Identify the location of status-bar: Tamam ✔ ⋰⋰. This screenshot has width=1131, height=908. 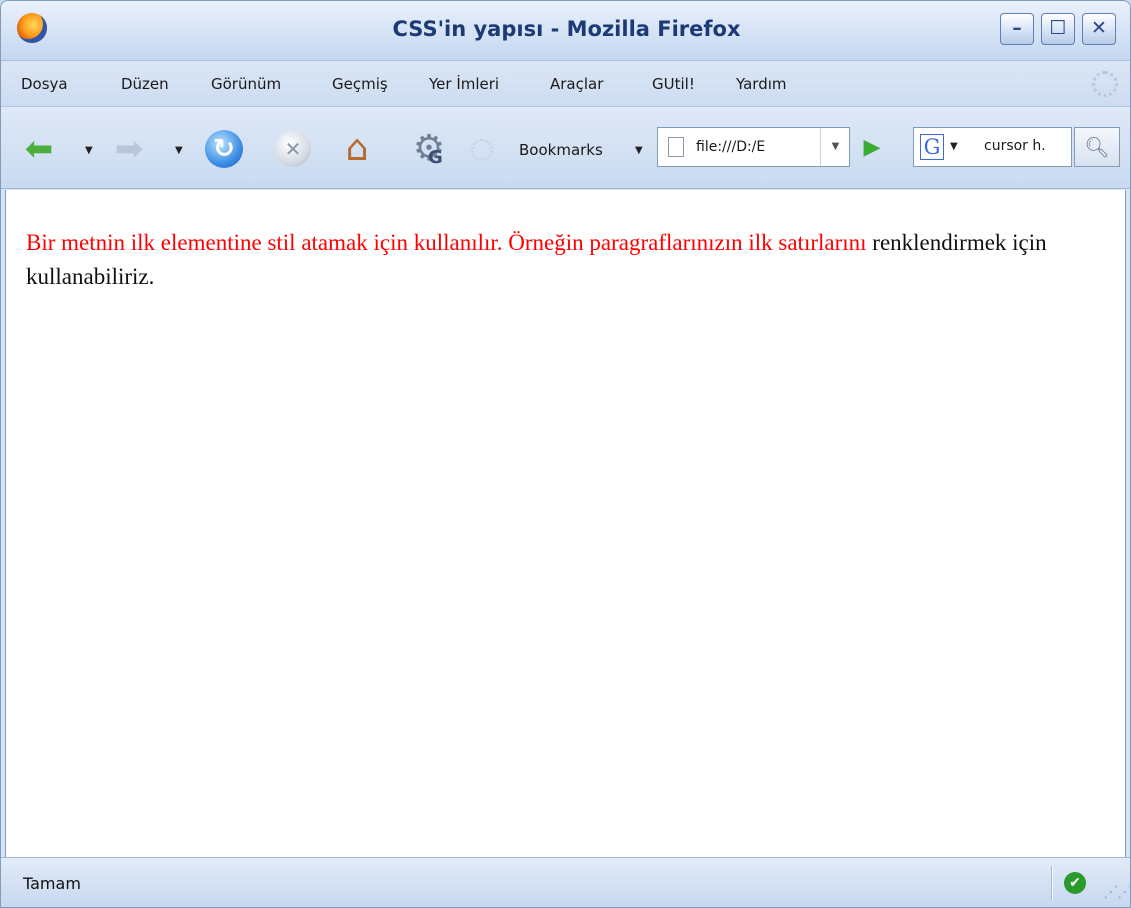
(565, 882).